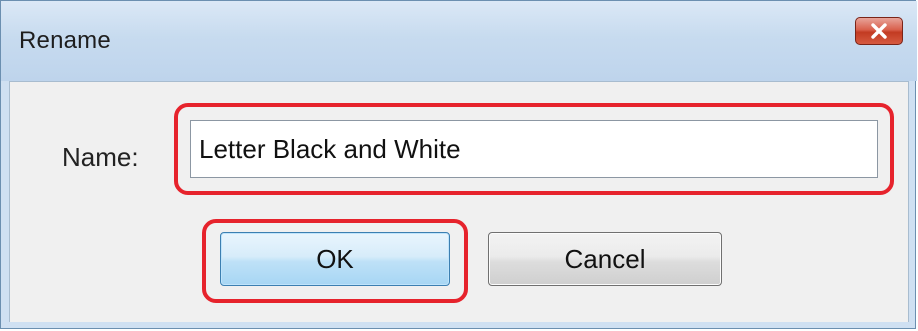 Image resolution: width=918 pixels, height=331 pixels. I want to click on cancel-button: Cancel, so click(605, 259).